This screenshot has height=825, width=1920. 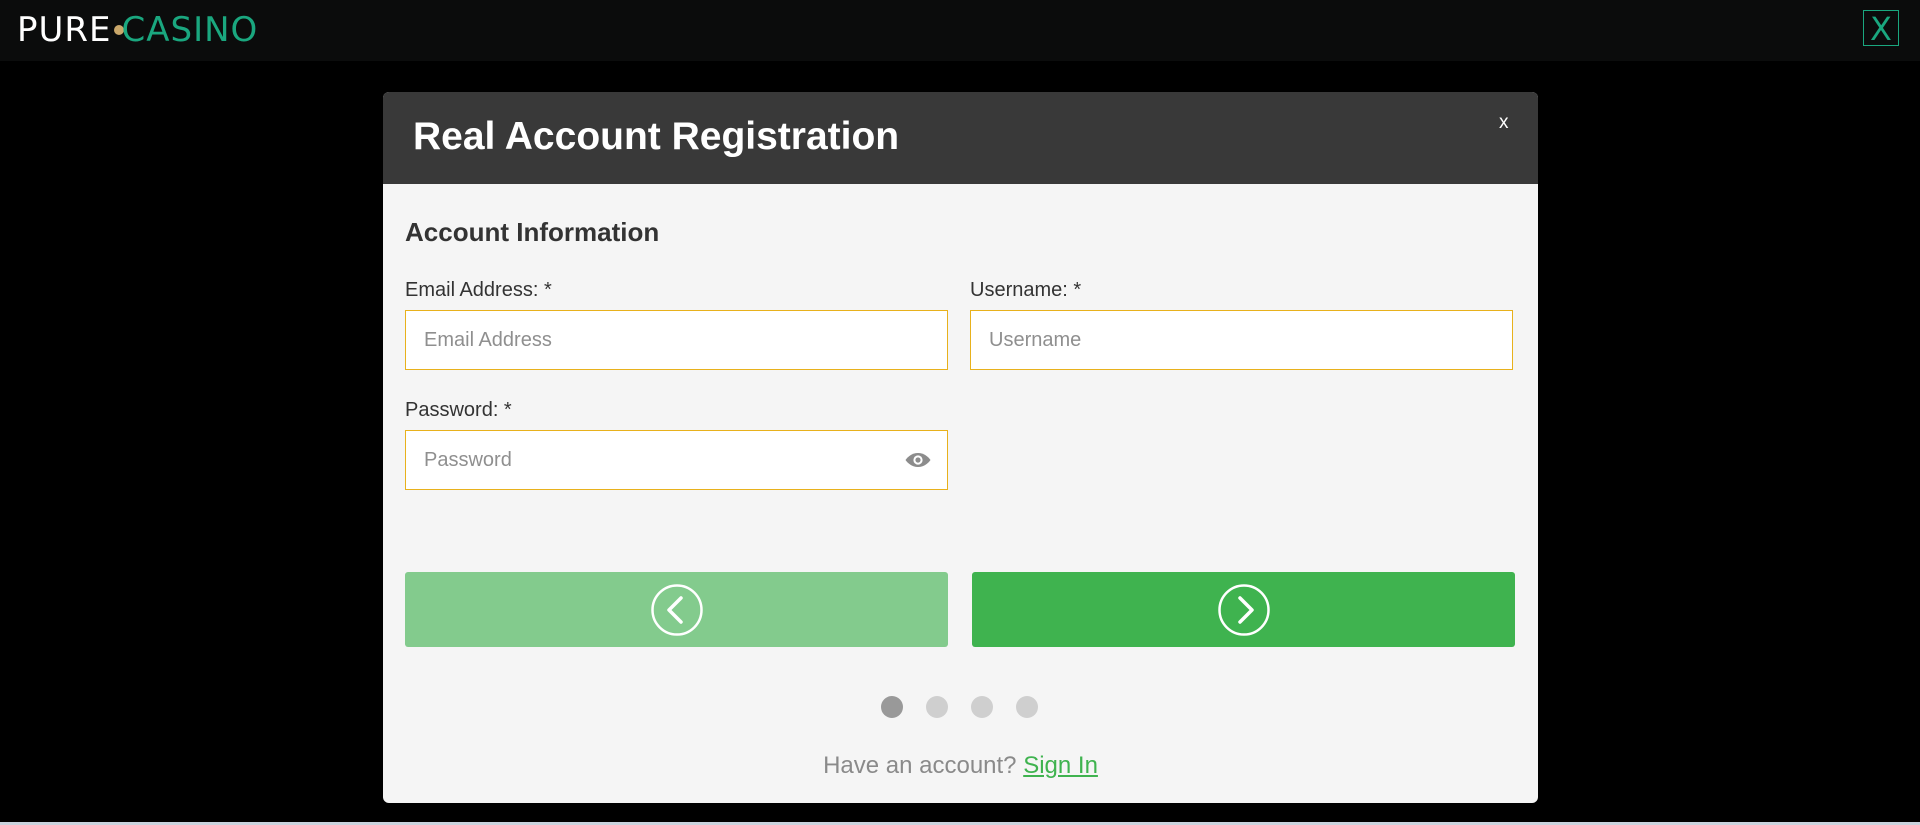 I want to click on pure-casino-logo: PURE CASINO, so click(x=137, y=30).